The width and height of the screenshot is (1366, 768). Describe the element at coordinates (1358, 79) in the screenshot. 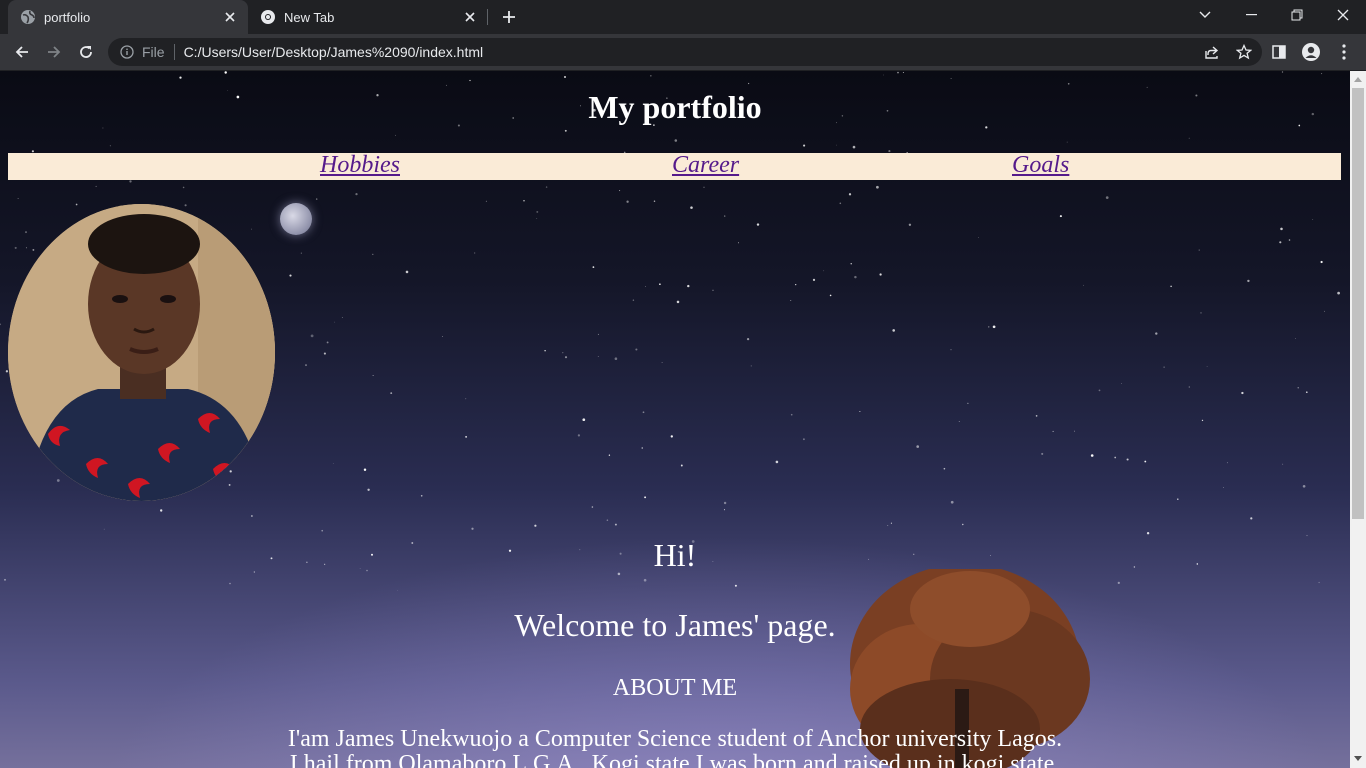

I see `scroll-up-arrow-icon` at that location.